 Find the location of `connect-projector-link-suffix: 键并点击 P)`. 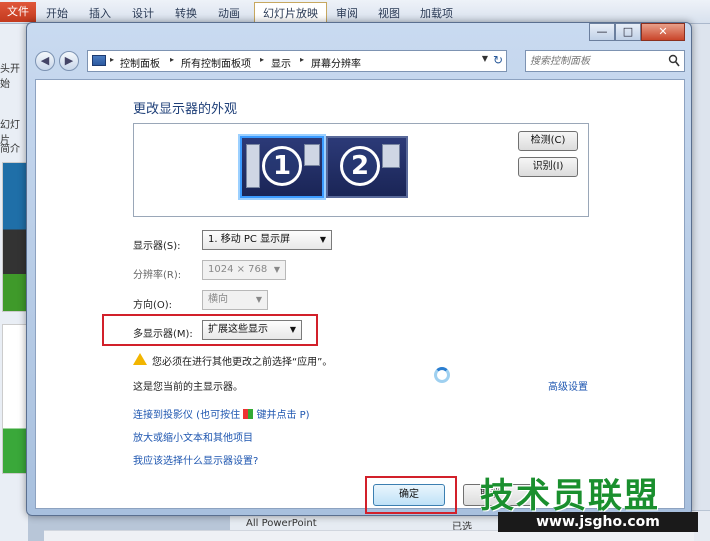

connect-projector-link-suffix: 键并点击 P) is located at coordinates (283, 415).